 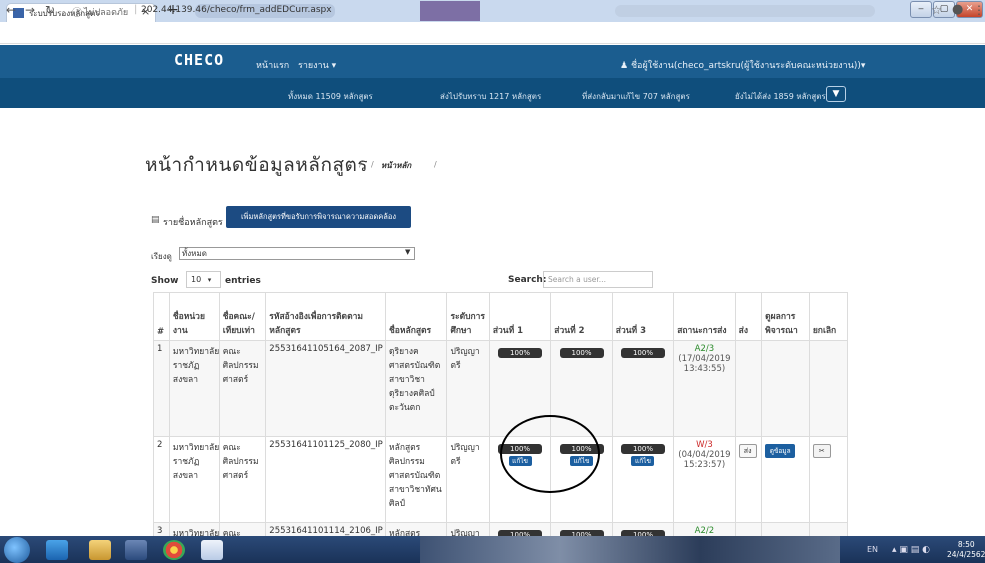 I want to click on url-field: 202.44.139.46/checo/frm_addEDCurr.aspx, so click(x=236, y=10).